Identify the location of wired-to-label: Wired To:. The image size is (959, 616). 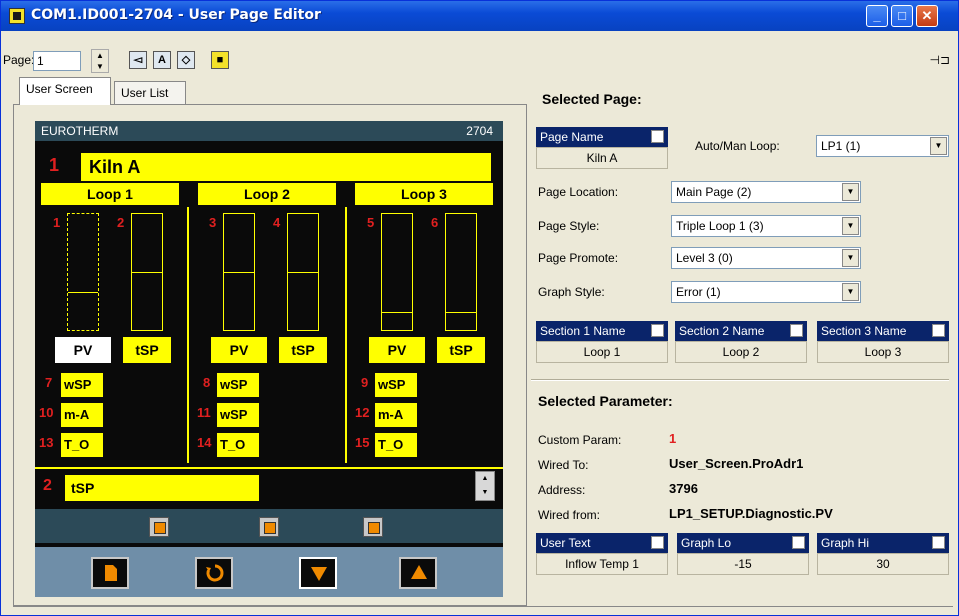
(563, 465).